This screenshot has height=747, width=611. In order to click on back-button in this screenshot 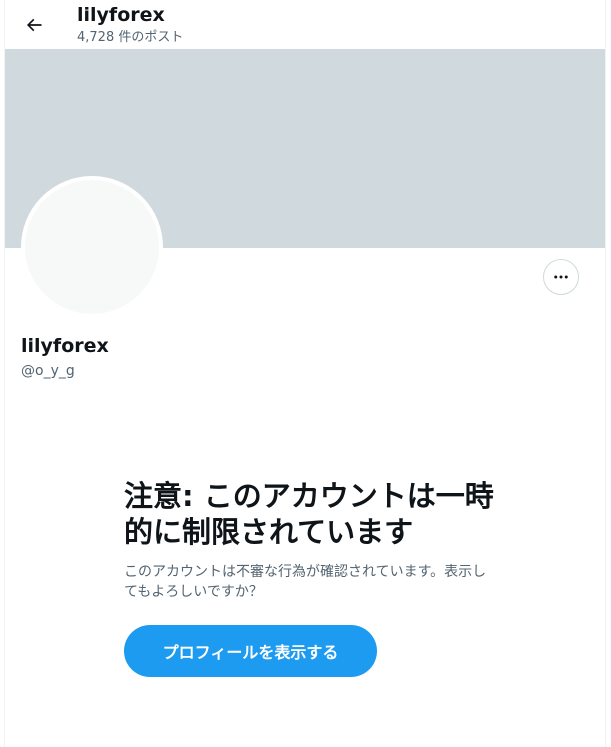, I will do `click(34, 25)`.